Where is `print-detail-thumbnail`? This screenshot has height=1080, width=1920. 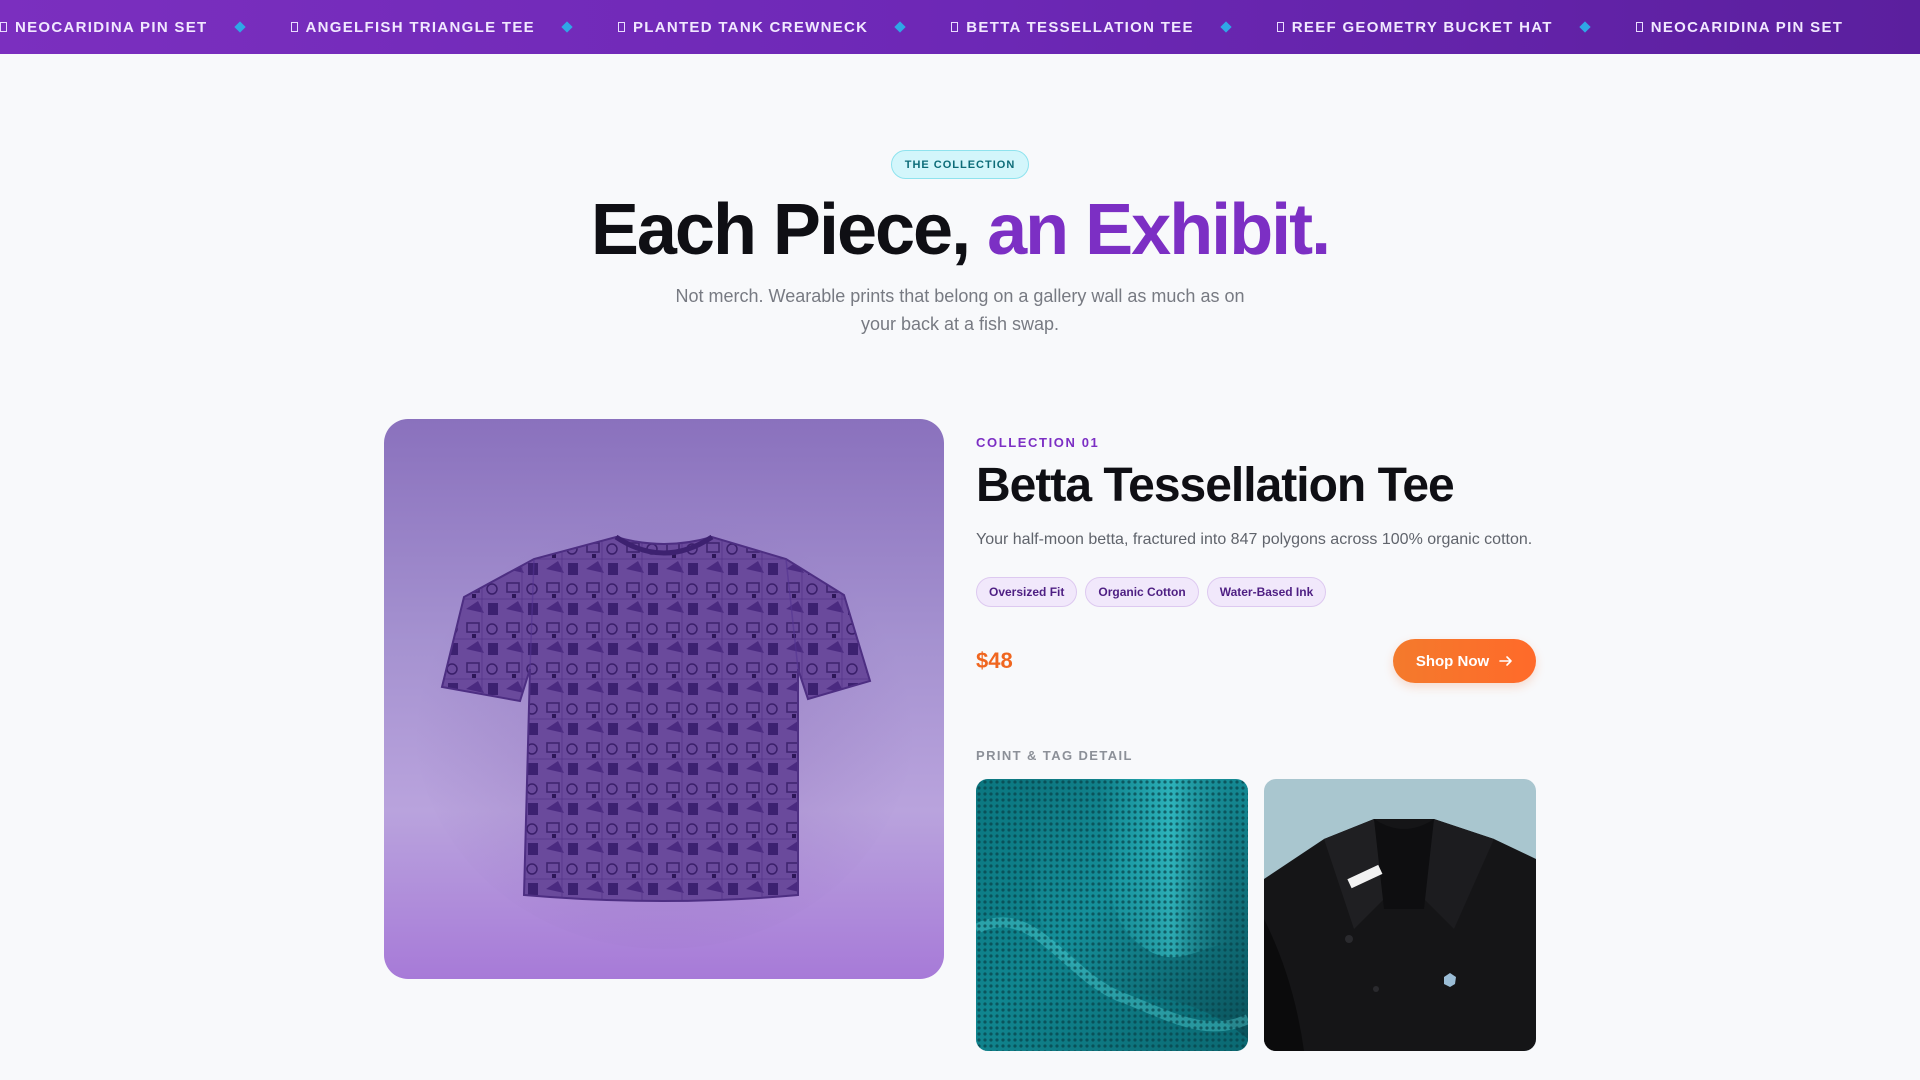
print-detail-thumbnail is located at coordinates (1112, 915).